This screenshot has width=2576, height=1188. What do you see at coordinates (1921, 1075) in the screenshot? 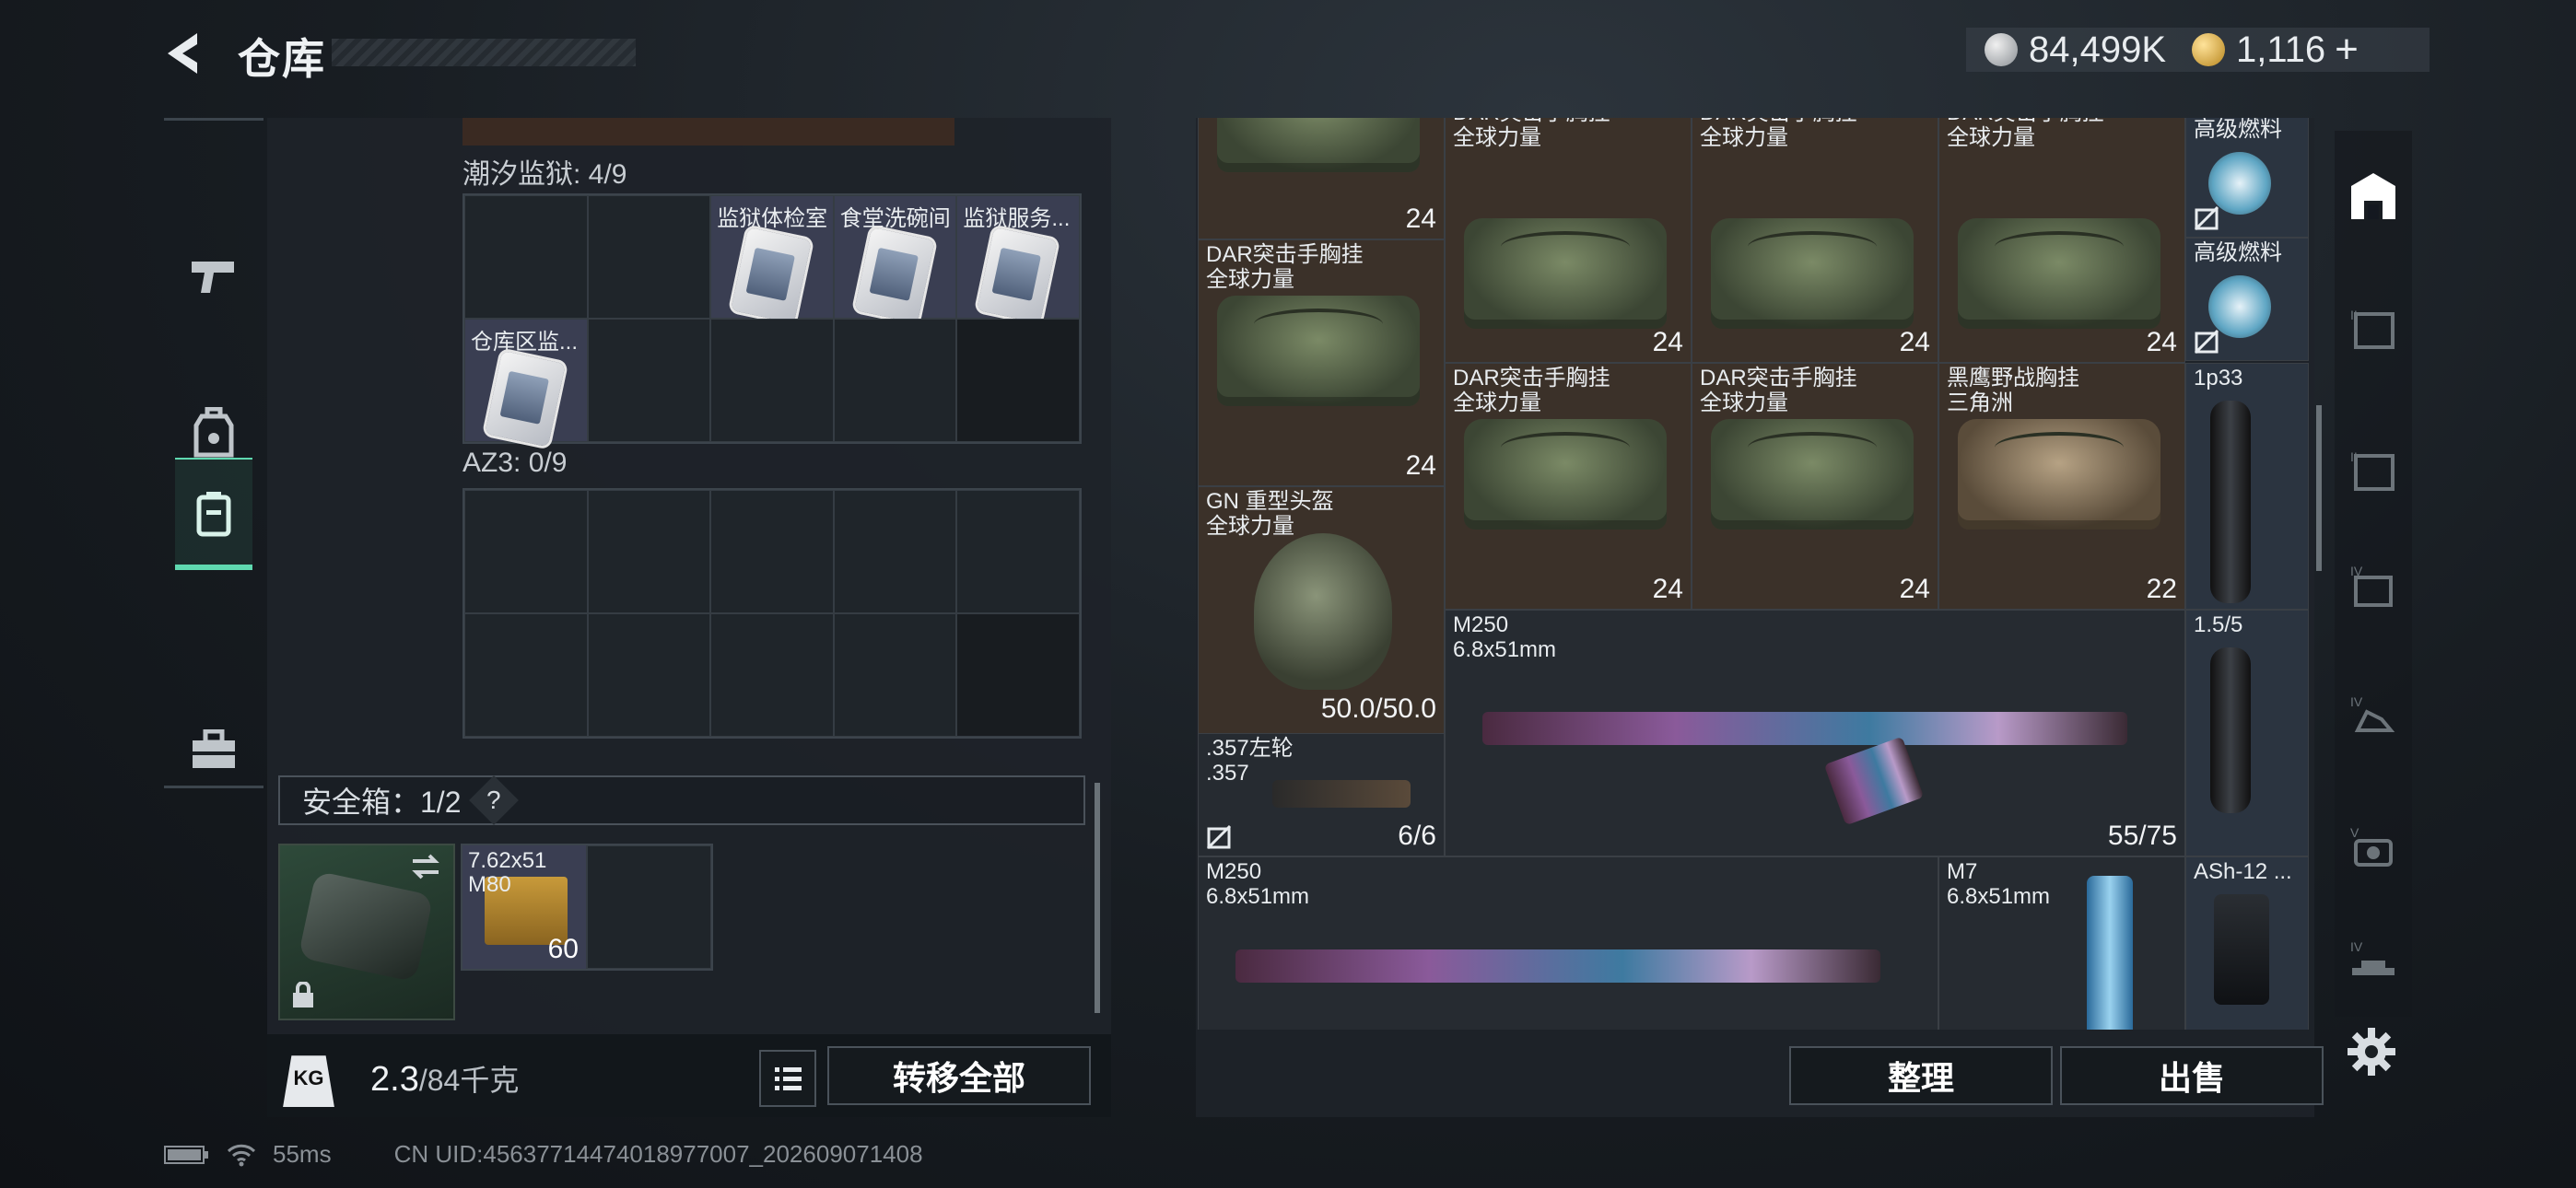
I see `sort-button: 整理` at bounding box center [1921, 1075].